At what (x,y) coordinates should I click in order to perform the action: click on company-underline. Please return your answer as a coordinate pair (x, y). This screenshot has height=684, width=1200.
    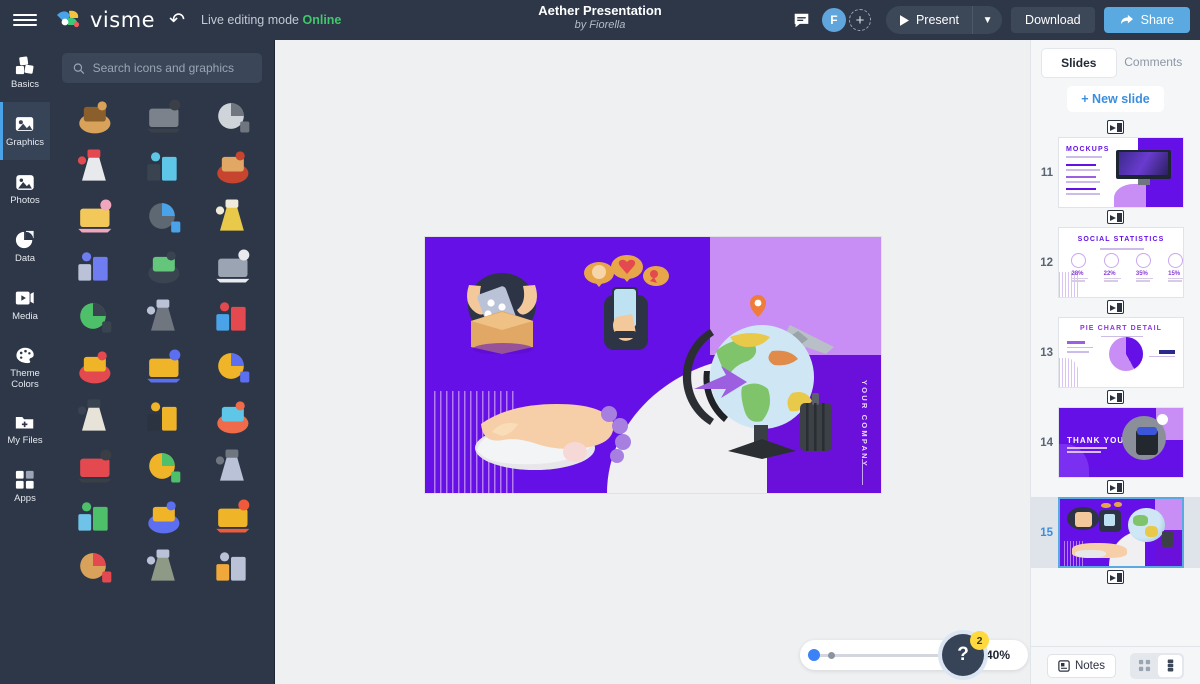
    Looking at the image, I should click on (862, 472).